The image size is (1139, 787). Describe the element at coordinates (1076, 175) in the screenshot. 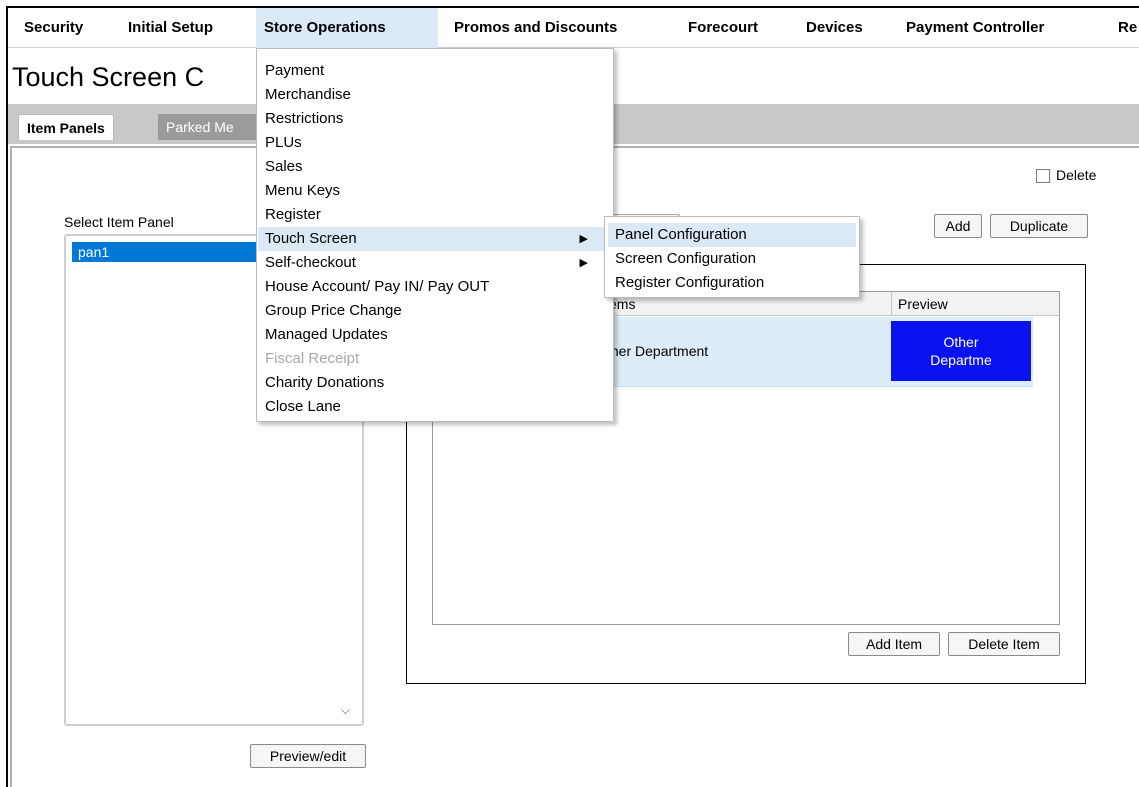

I see `delete-checkbox-label: Delete` at that location.